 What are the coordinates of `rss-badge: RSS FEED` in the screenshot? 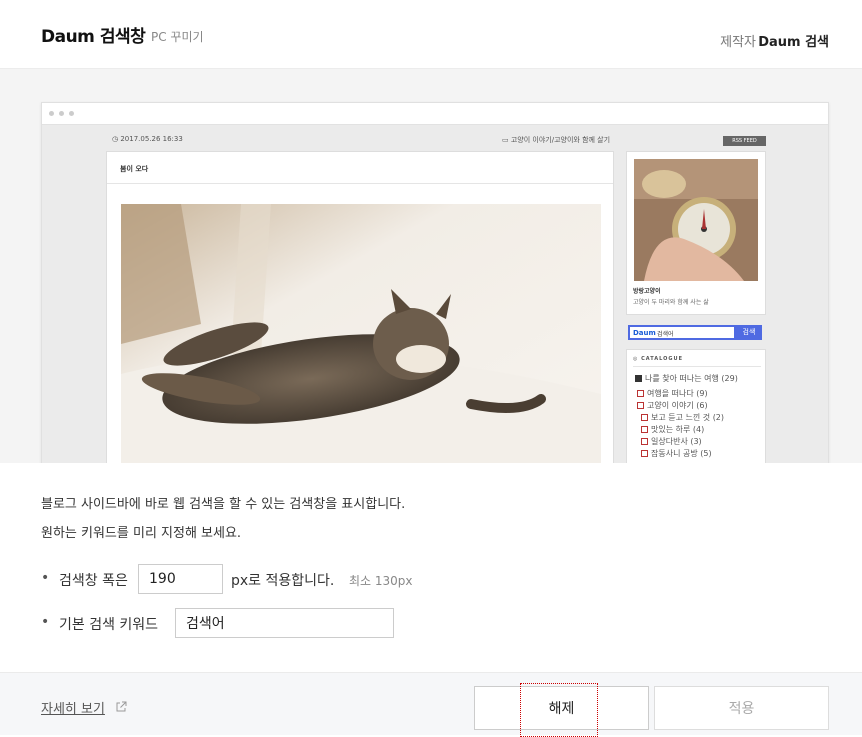 It's located at (744, 141).